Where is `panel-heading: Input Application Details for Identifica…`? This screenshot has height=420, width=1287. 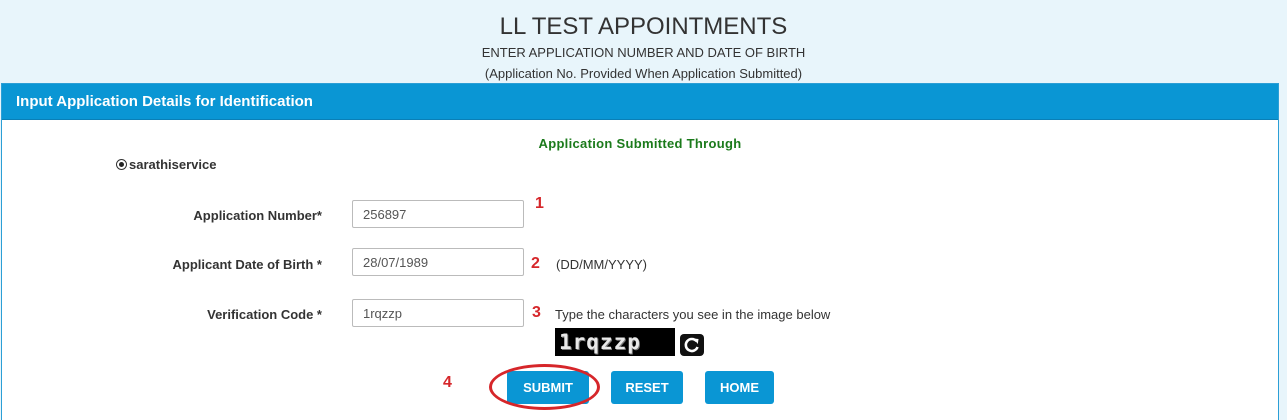
panel-heading: Input Application Details for Identifica… is located at coordinates (640, 102).